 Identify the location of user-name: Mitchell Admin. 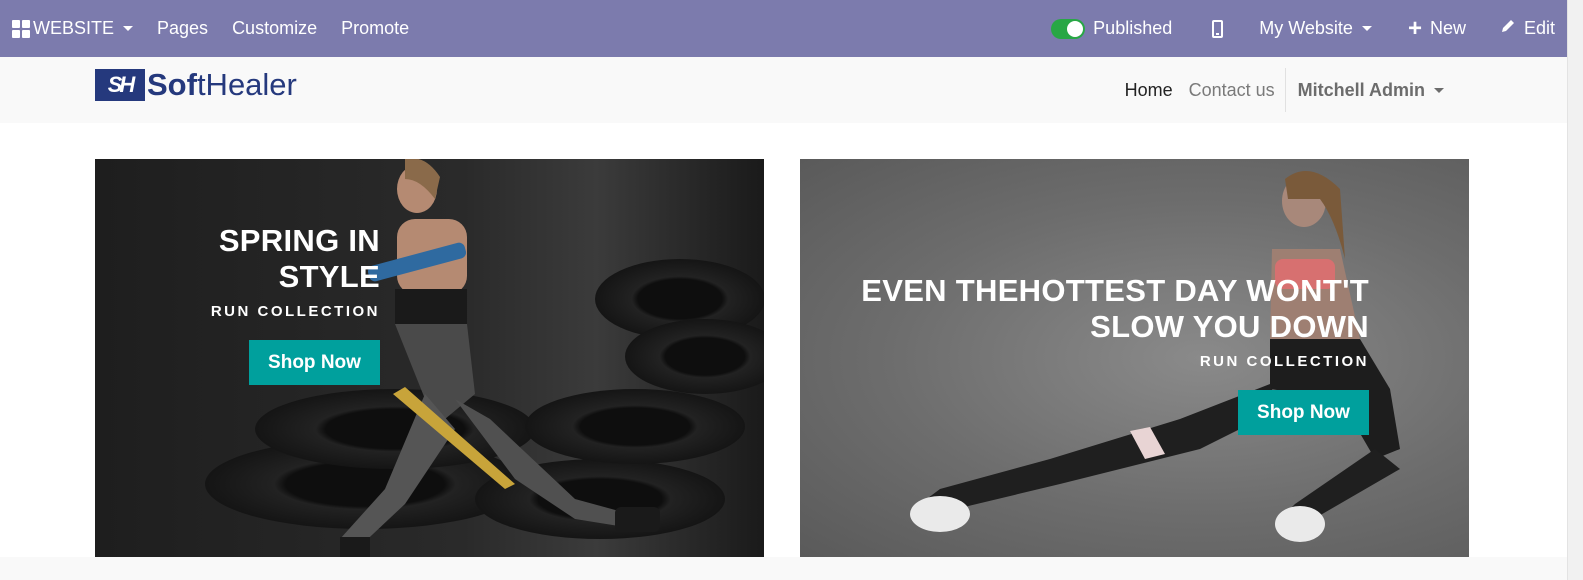
(1361, 89).